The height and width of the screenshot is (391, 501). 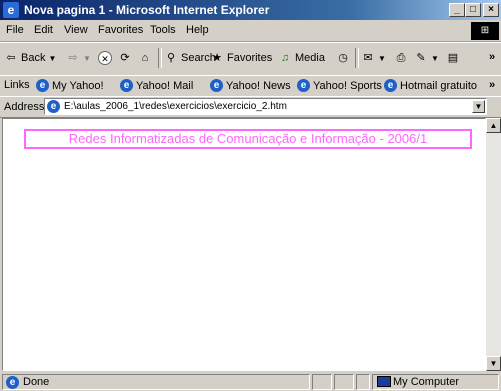 I want to click on windows-logo-icon: ⊞, so click(x=485, y=31).